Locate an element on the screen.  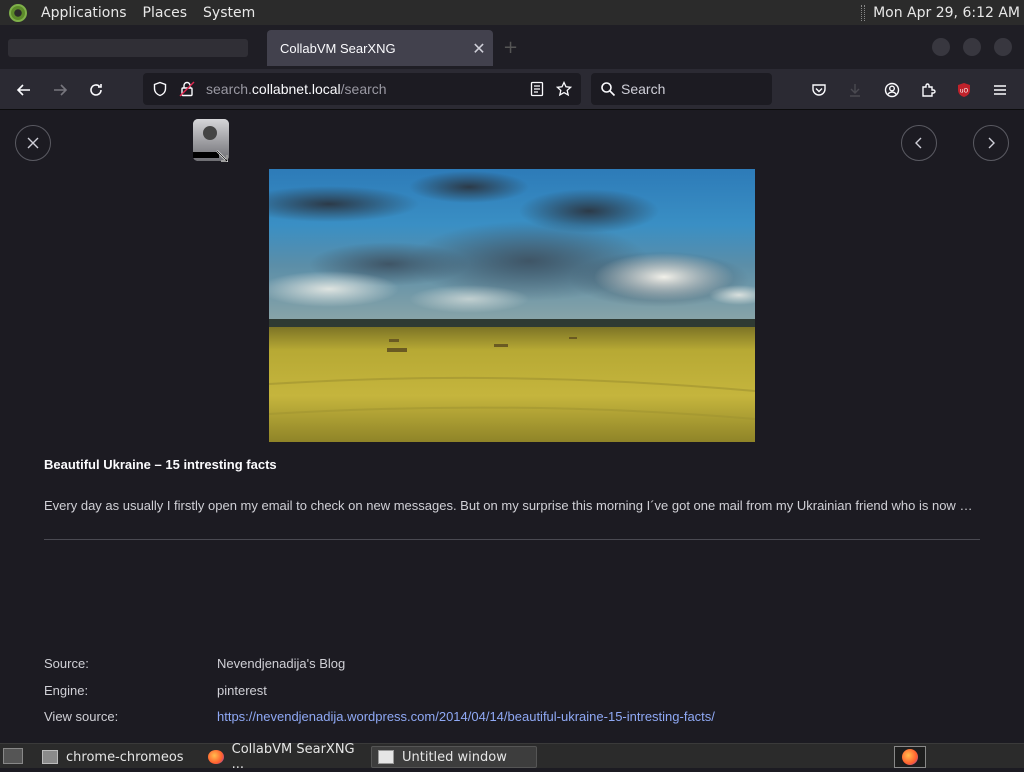
view-source-label: View source: is located at coordinates (81, 716).